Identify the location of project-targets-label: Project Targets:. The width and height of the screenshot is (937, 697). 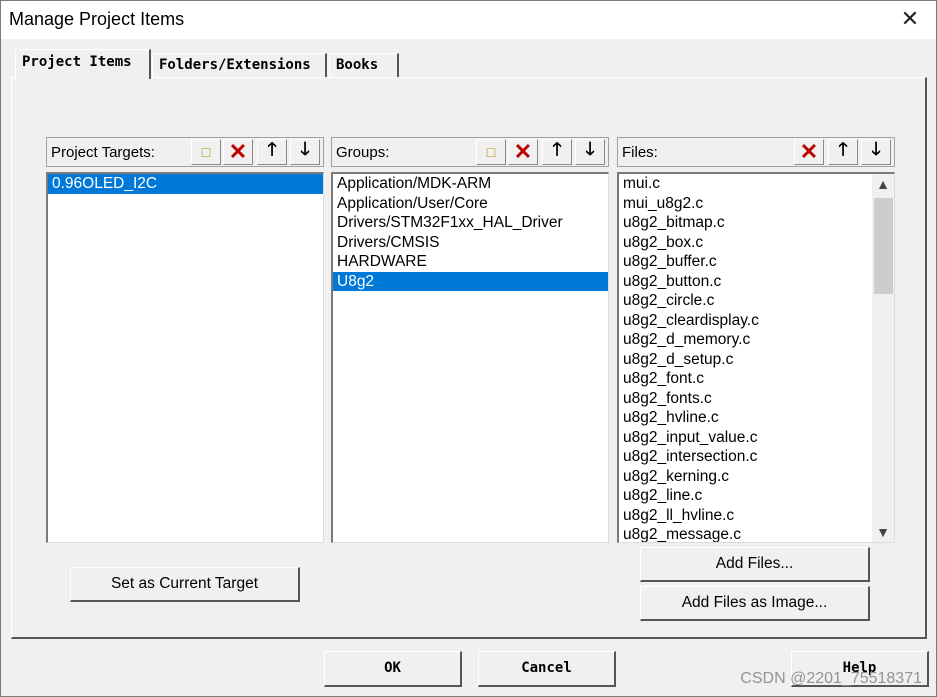
(103, 152).